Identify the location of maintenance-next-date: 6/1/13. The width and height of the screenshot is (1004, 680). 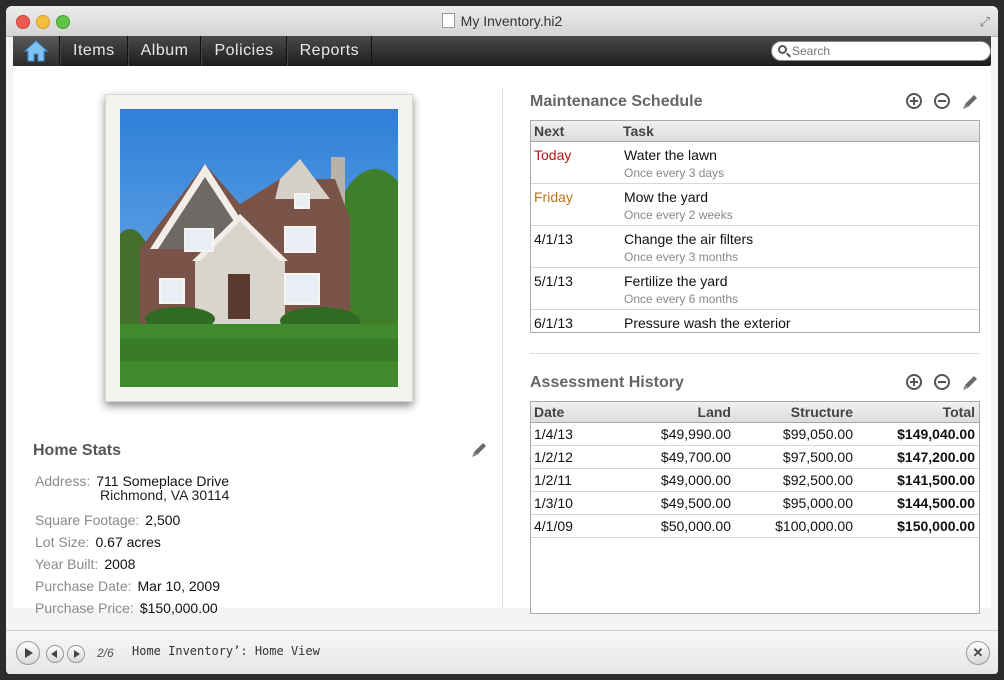
(553, 323).